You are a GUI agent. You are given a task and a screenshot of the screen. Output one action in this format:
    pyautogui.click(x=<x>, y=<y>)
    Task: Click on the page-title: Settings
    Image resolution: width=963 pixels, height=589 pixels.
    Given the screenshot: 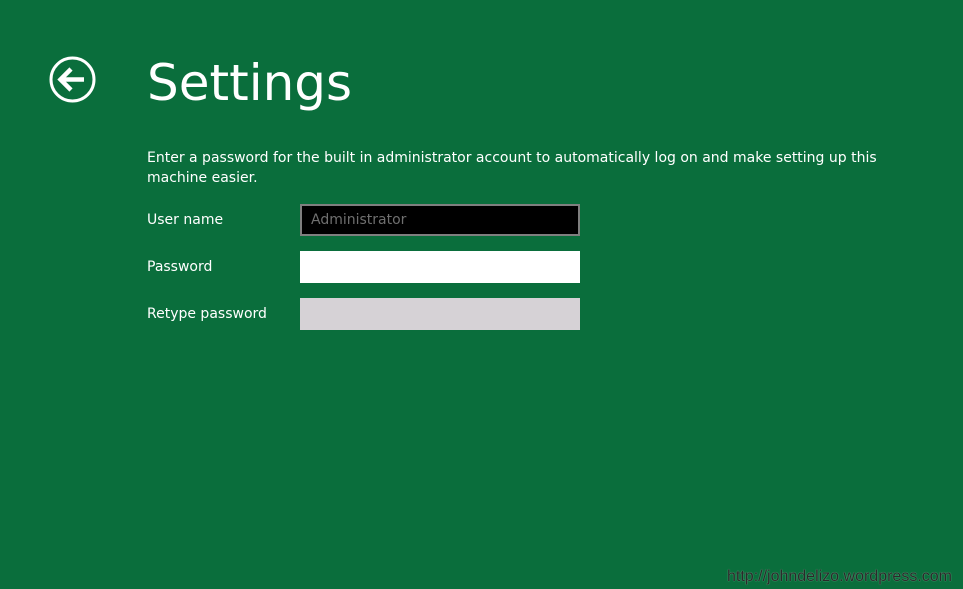 What is the action you would take?
    pyautogui.click(x=250, y=83)
    